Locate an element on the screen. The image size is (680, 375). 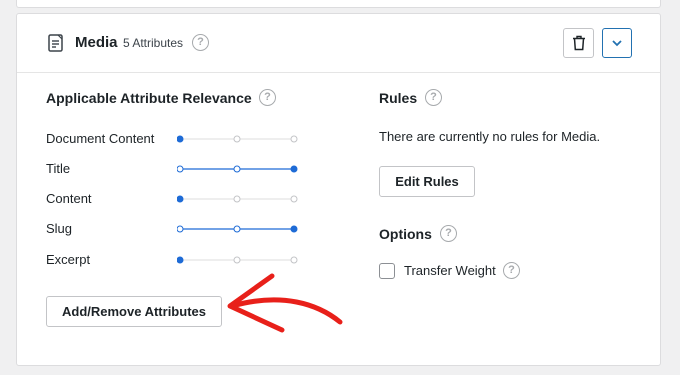
attribute-label: Slug is located at coordinates (59, 228).